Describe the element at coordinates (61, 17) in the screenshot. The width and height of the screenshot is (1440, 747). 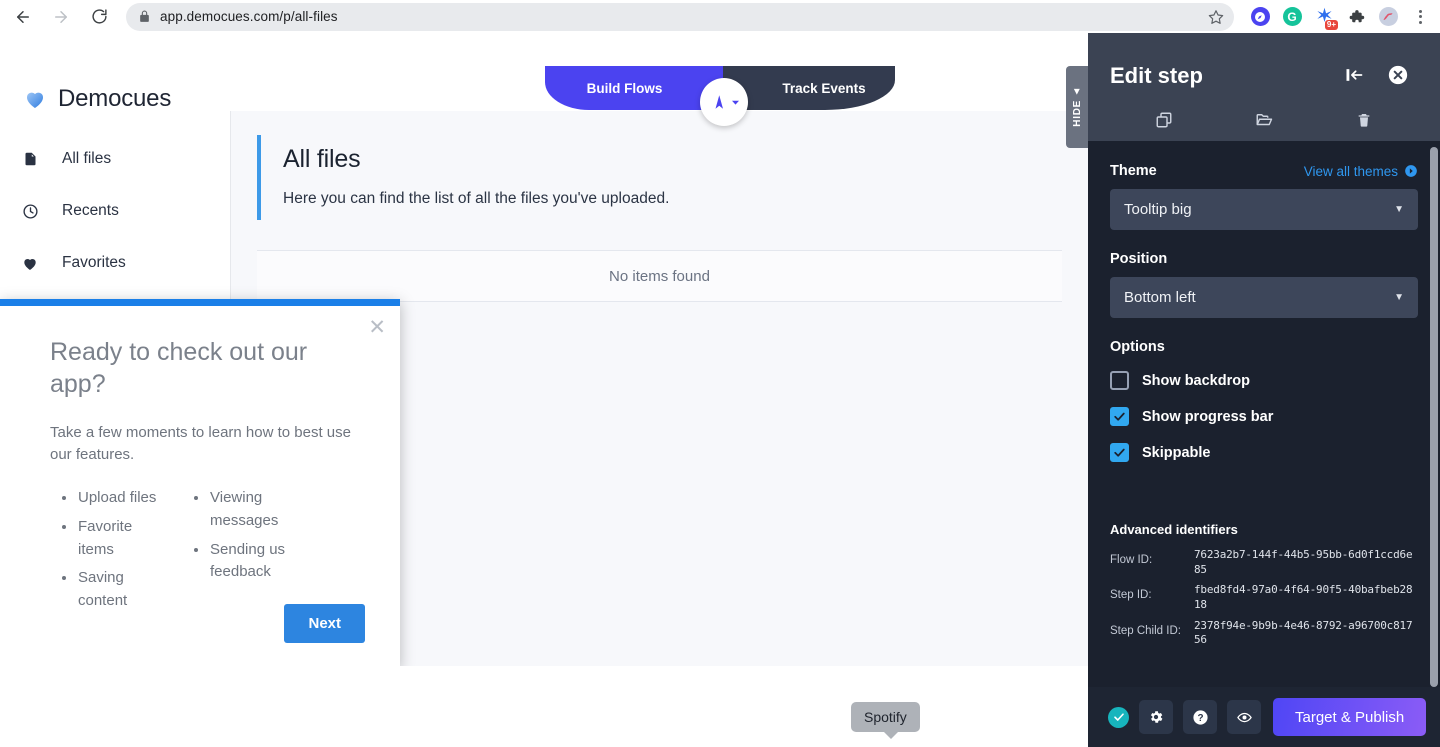
I see `forward-button` at that location.